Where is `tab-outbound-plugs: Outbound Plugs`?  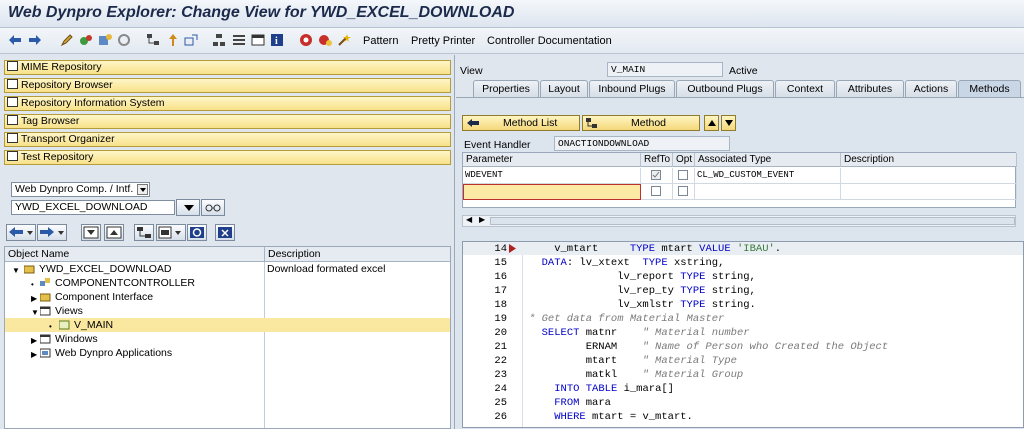 tab-outbound-plugs: Outbound Plugs is located at coordinates (725, 88).